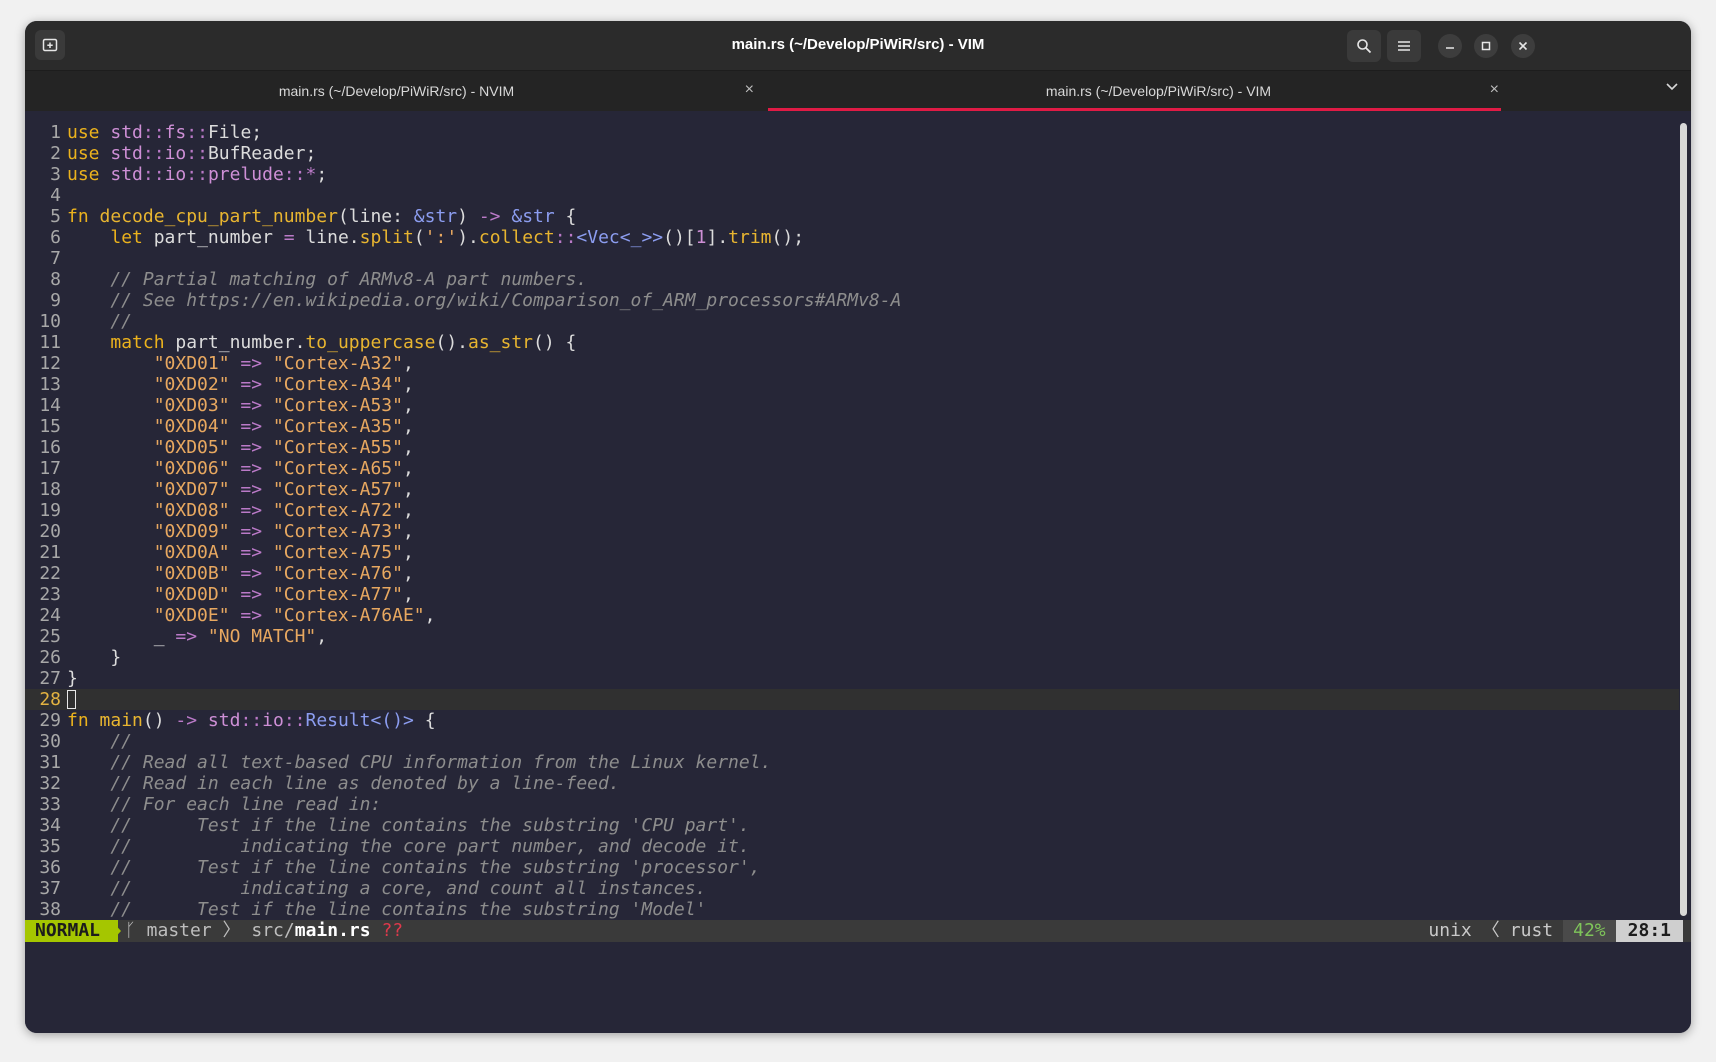 The image size is (1716, 1062). Describe the element at coordinates (1158, 91) in the screenshot. I see `tab-vim: main.rs (~/Develop/PiWiR/src) - VIM ×` at that location.